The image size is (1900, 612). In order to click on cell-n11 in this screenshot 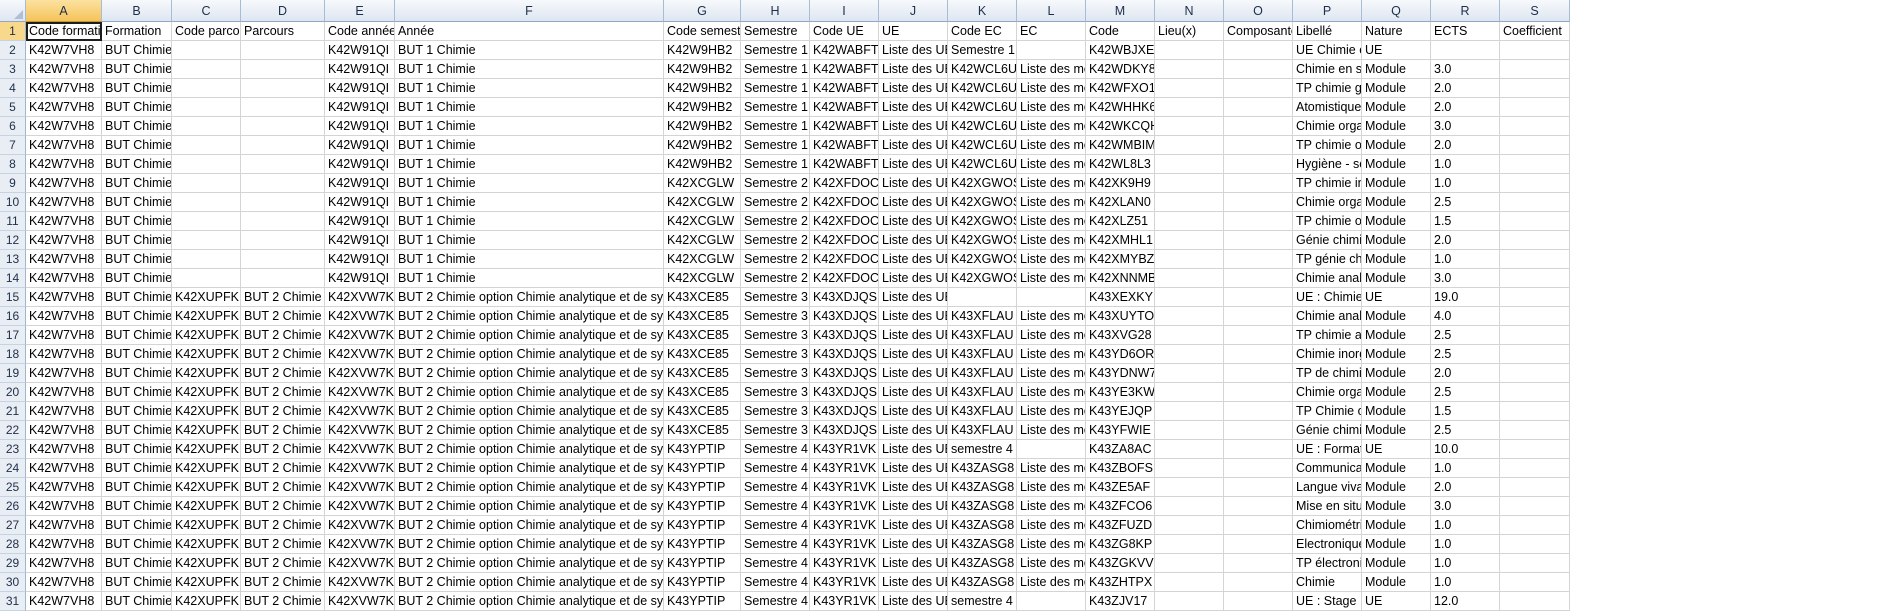, I will do `click(1189, 221)`.